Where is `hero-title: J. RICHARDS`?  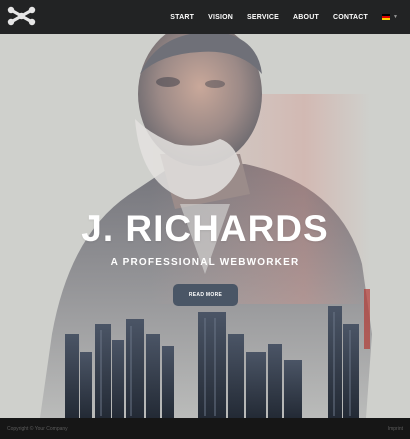 hero-title: J. RICHARDS is located at coordinates (205, 228).